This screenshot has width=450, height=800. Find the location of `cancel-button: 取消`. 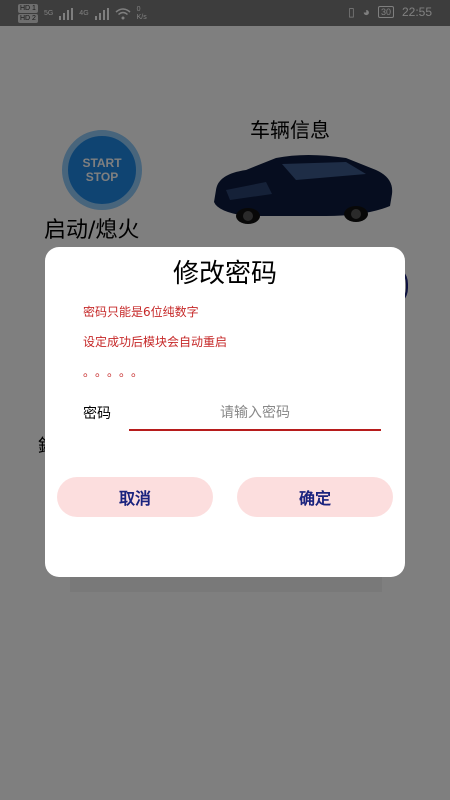

cancel-button: 取消 is located at coordinates (135, 497).